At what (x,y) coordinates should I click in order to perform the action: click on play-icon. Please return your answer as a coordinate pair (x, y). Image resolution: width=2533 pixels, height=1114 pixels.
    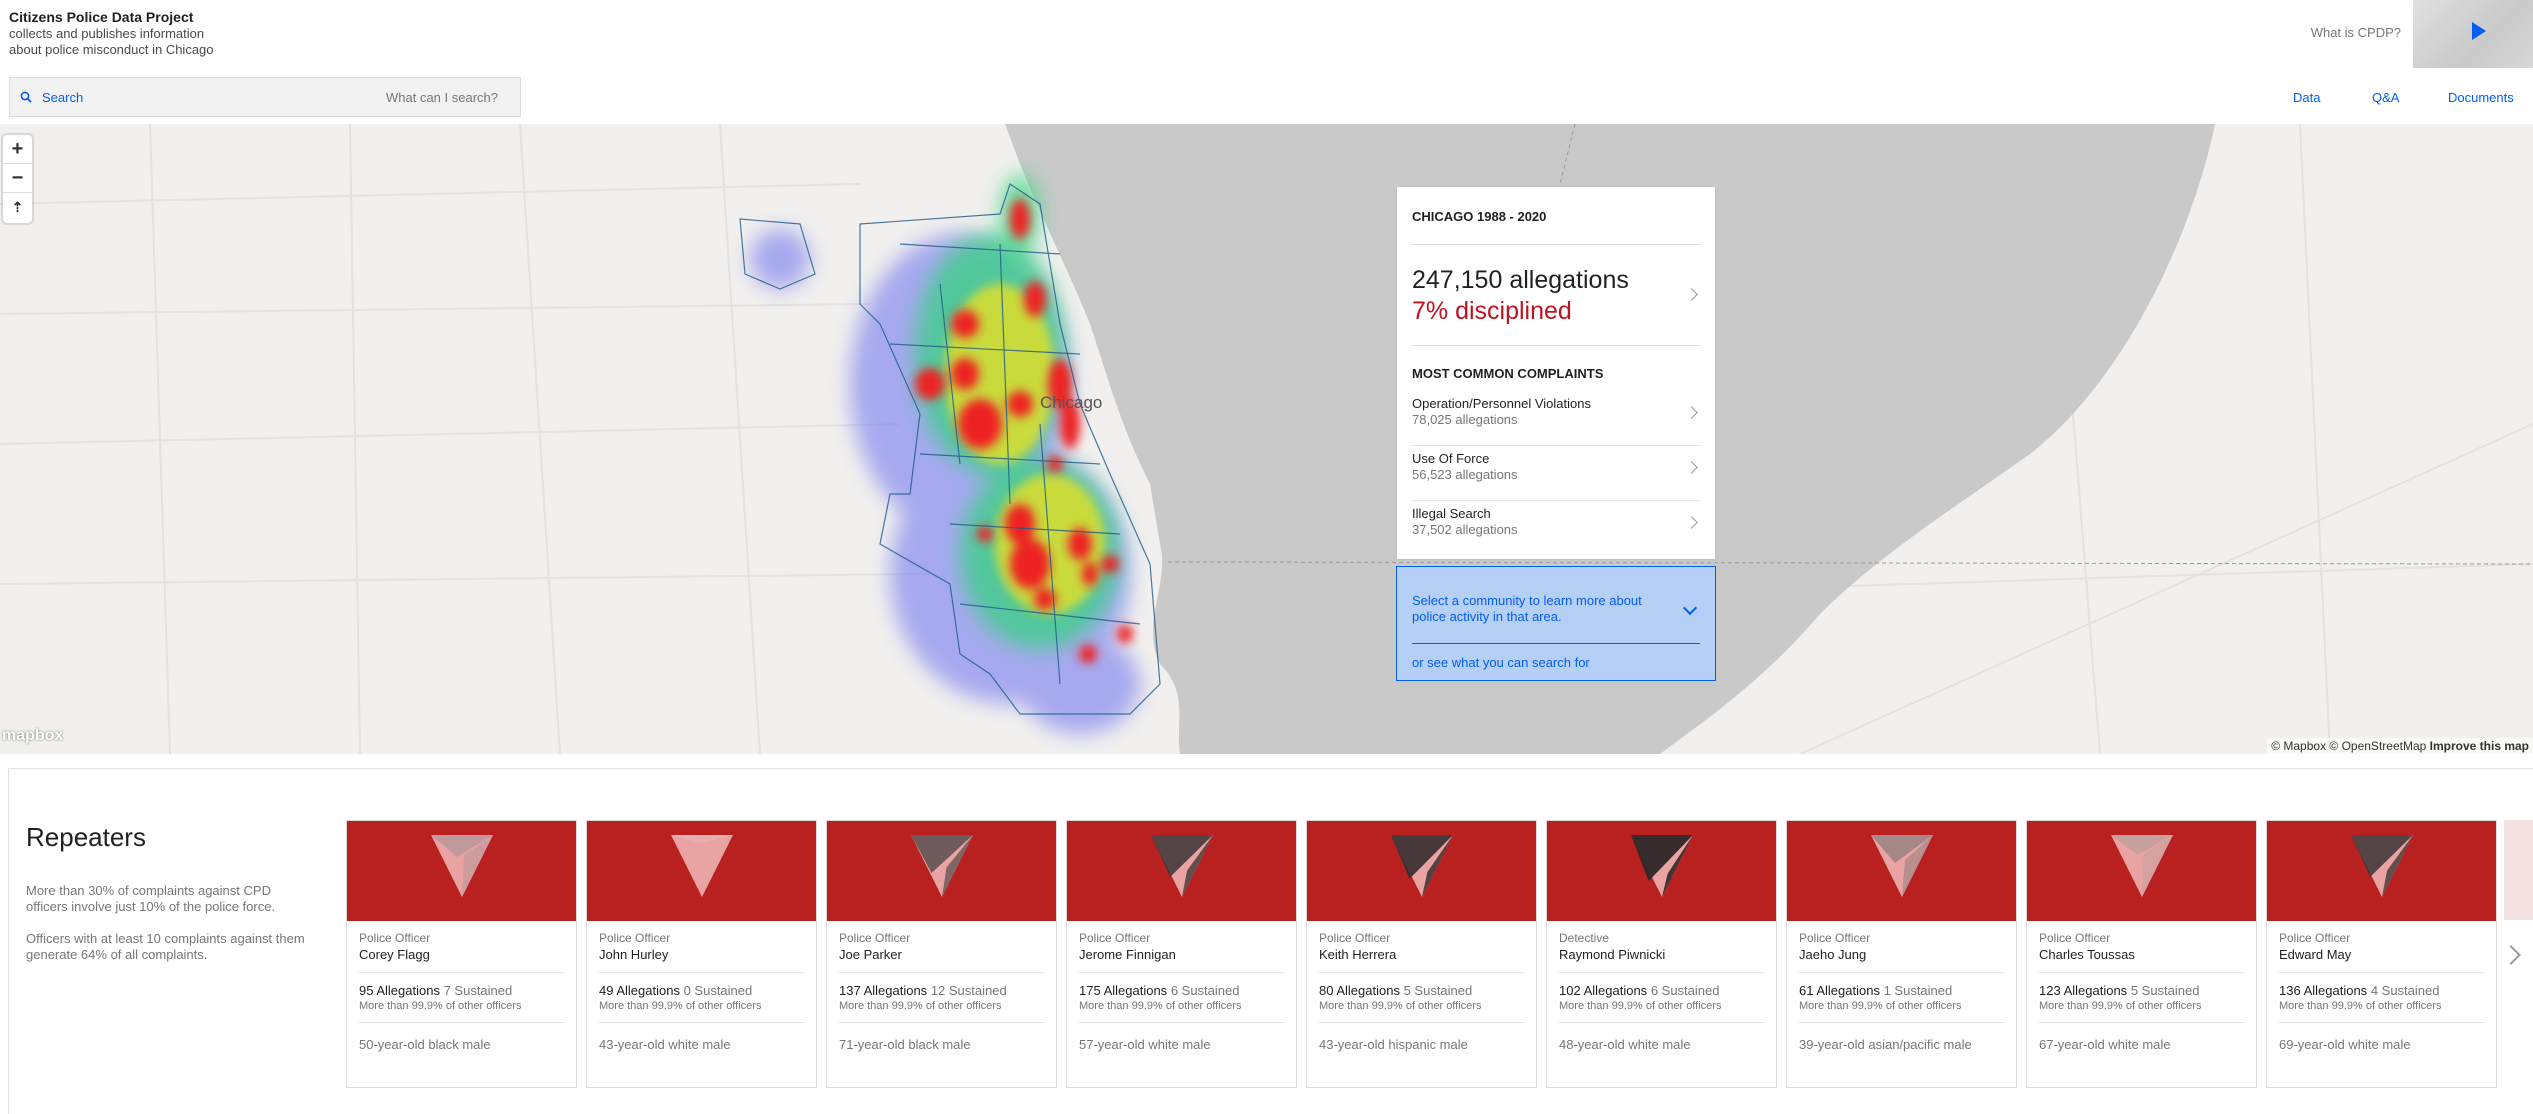
    Looking at the image, I should click on (2479, 31).